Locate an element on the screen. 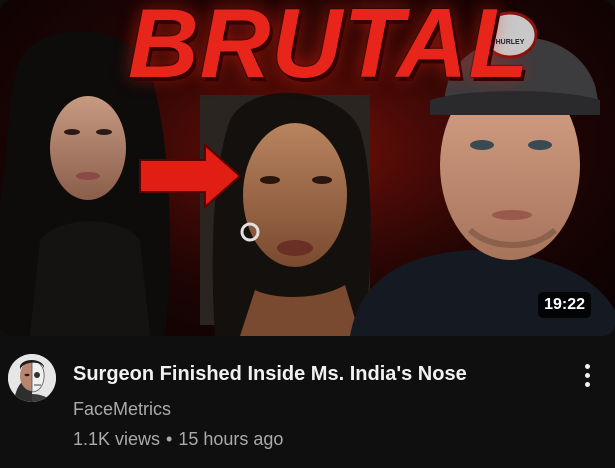 The height and width of the screenshot is (468, 615). channel-name: FaceMetrics is located at coordinates (122, 409).